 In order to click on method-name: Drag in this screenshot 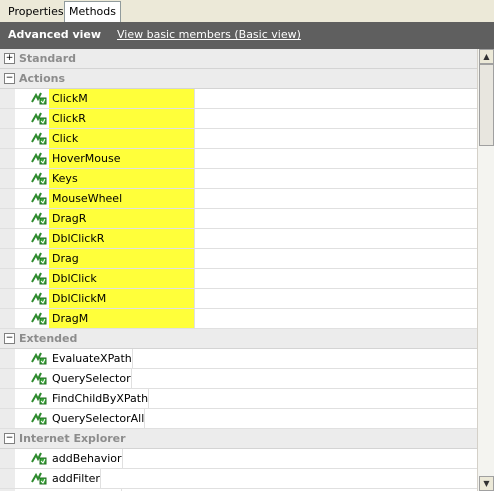, I will do `click(122, 258)`.